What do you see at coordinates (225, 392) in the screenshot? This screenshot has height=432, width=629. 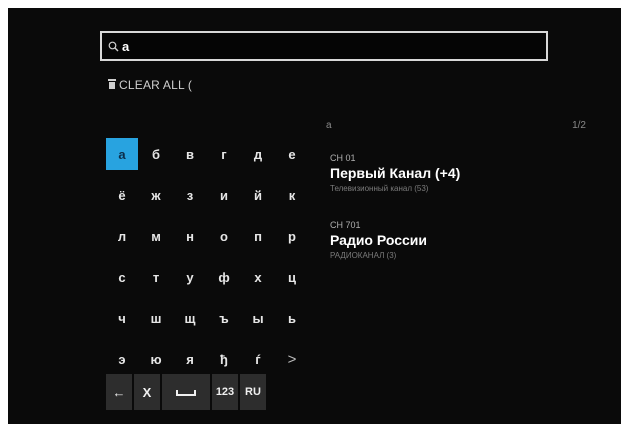 I see `numbers-key: 123` at bounding box center [225, 392].